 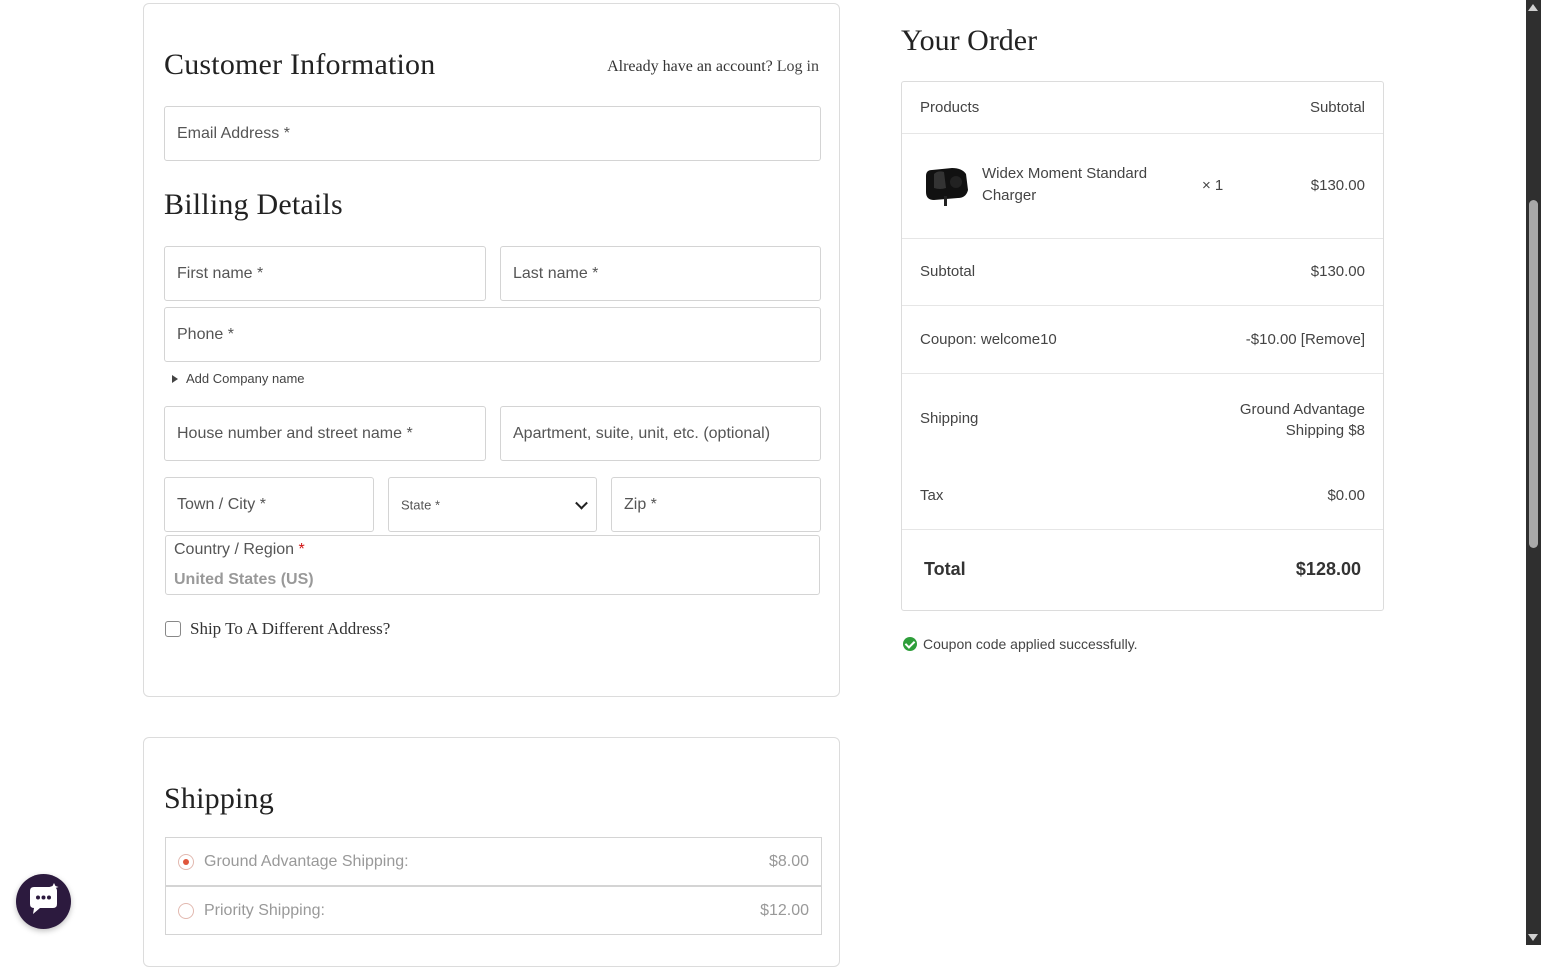 I want to click on priority-price: $12.00, so click(x=784, y=910).